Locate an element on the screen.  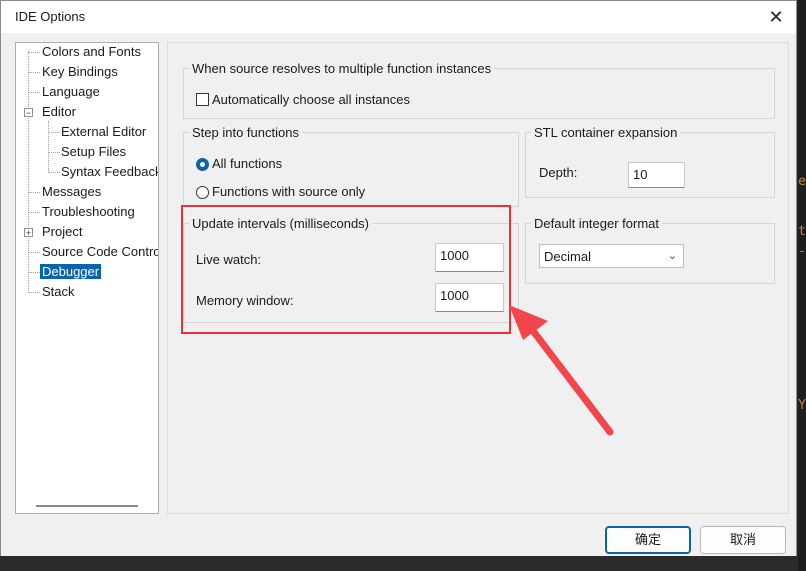
annotation-arrow is located at coordinates (561, 370).